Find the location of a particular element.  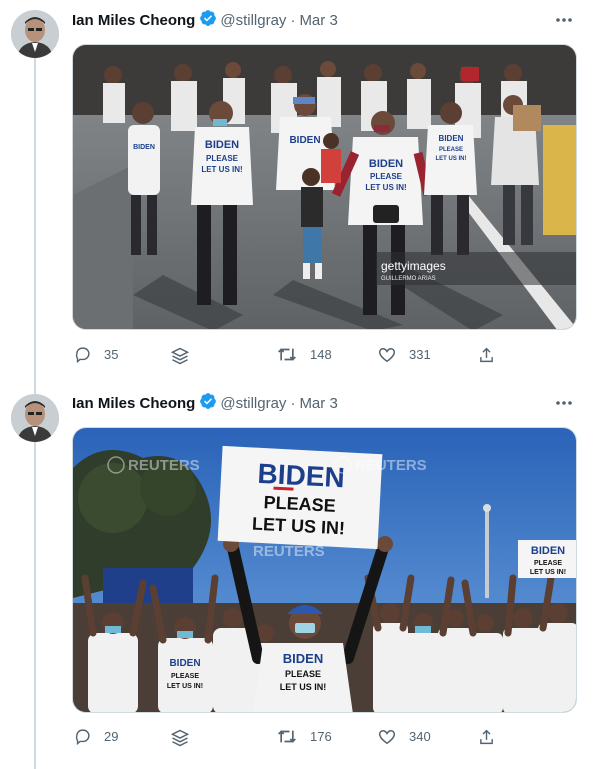

watermark-center: REUTERS is located at coordinates (289, 551).